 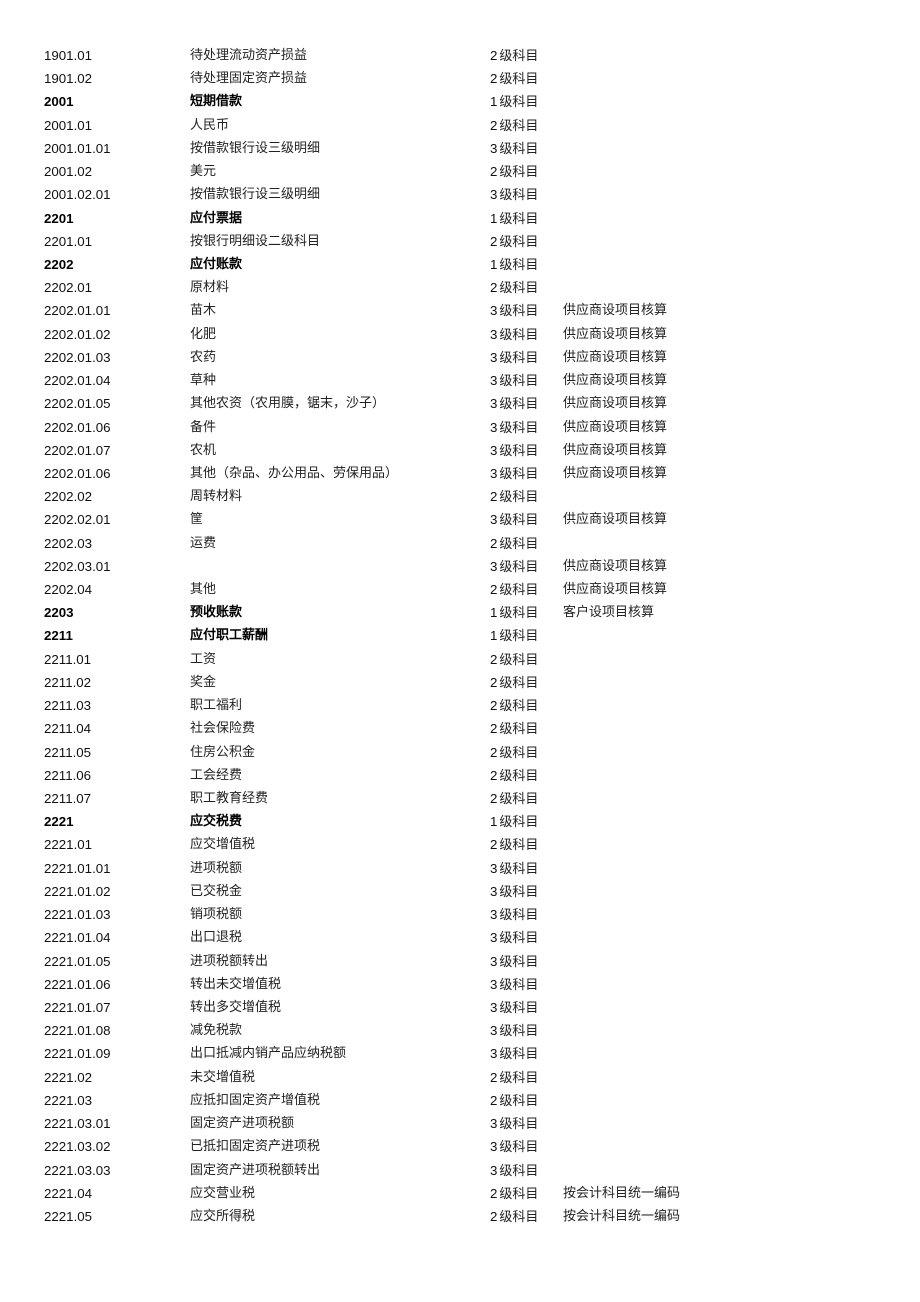 What do you see at coordinates (197, 520) in the screenshot?
I see `account-name: 筐` at bounding box center [197, 520].